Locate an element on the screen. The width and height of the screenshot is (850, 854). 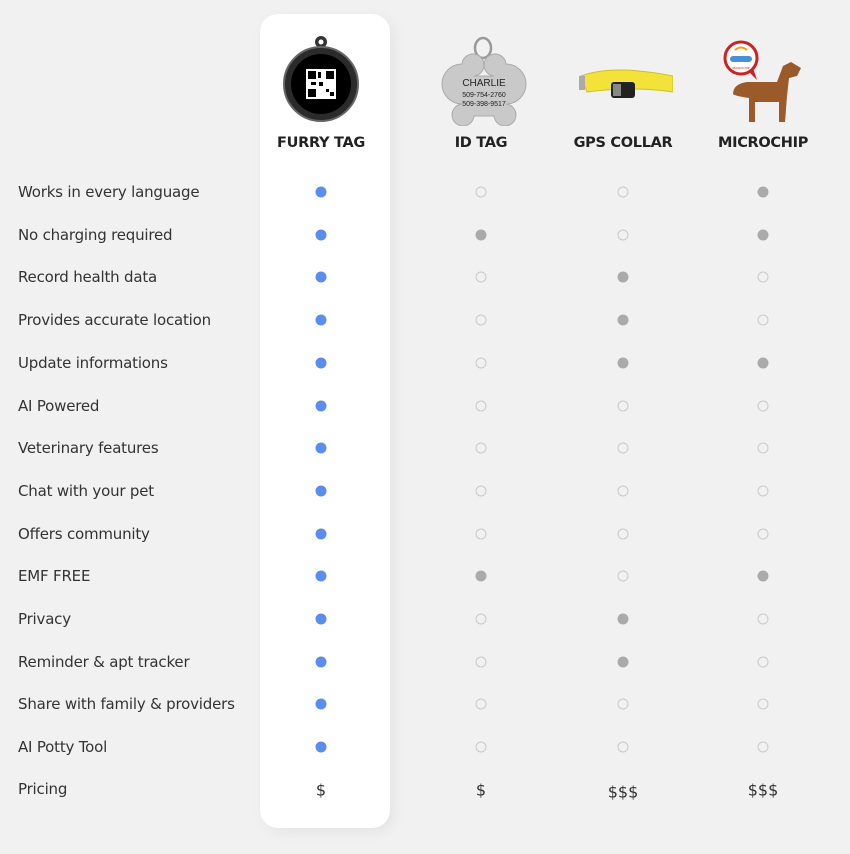
feature-label: Update informations is located at coordinates (93, 362).